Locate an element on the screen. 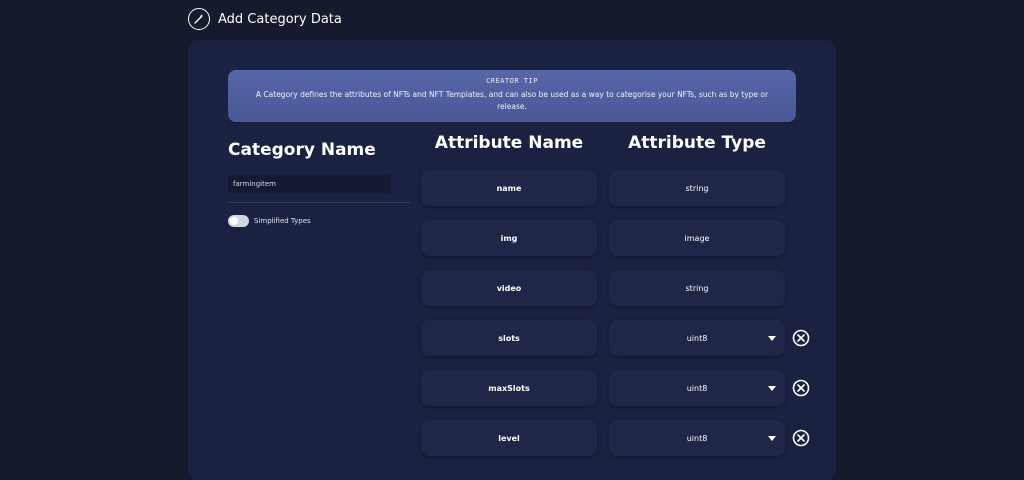  attribute-row: maxSlots uint8 is located at coordinates (621, 388).